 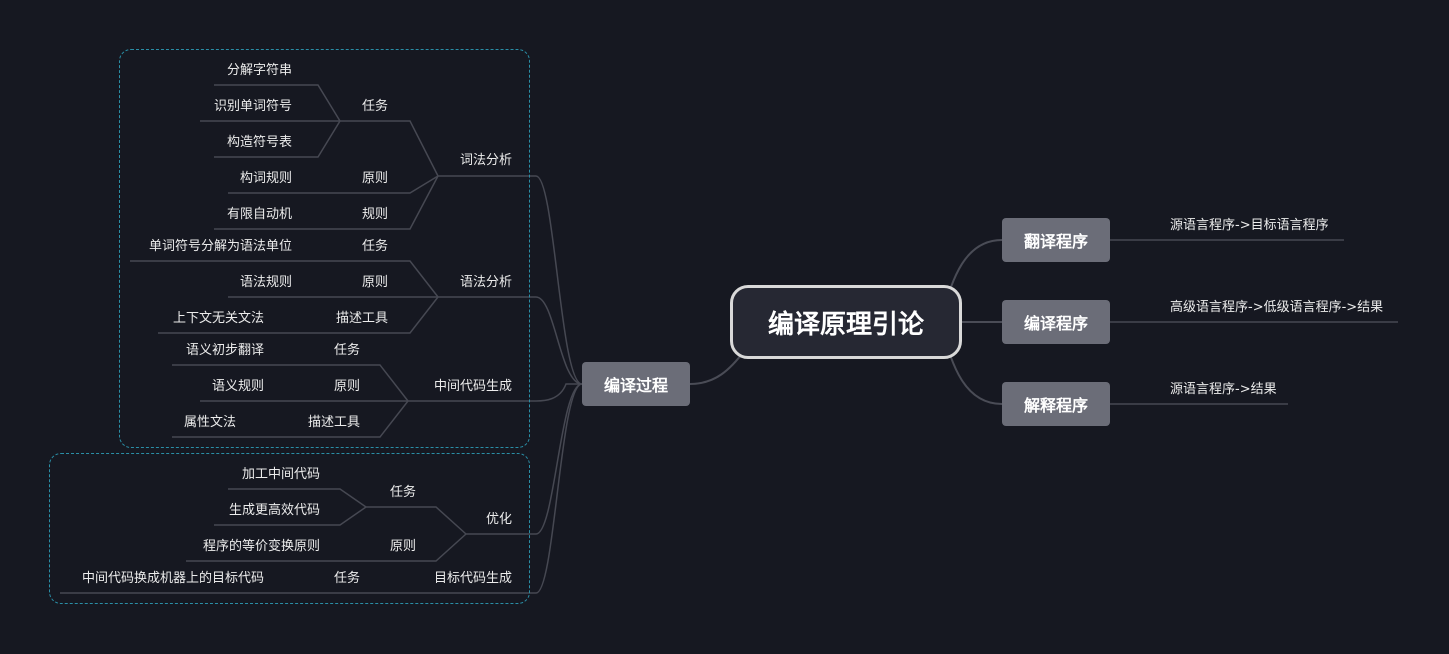 What do you see at coordinates (403, 547) in the screenshot?
I see `optimize-principle: 原则` at bounding box center [403, 547].